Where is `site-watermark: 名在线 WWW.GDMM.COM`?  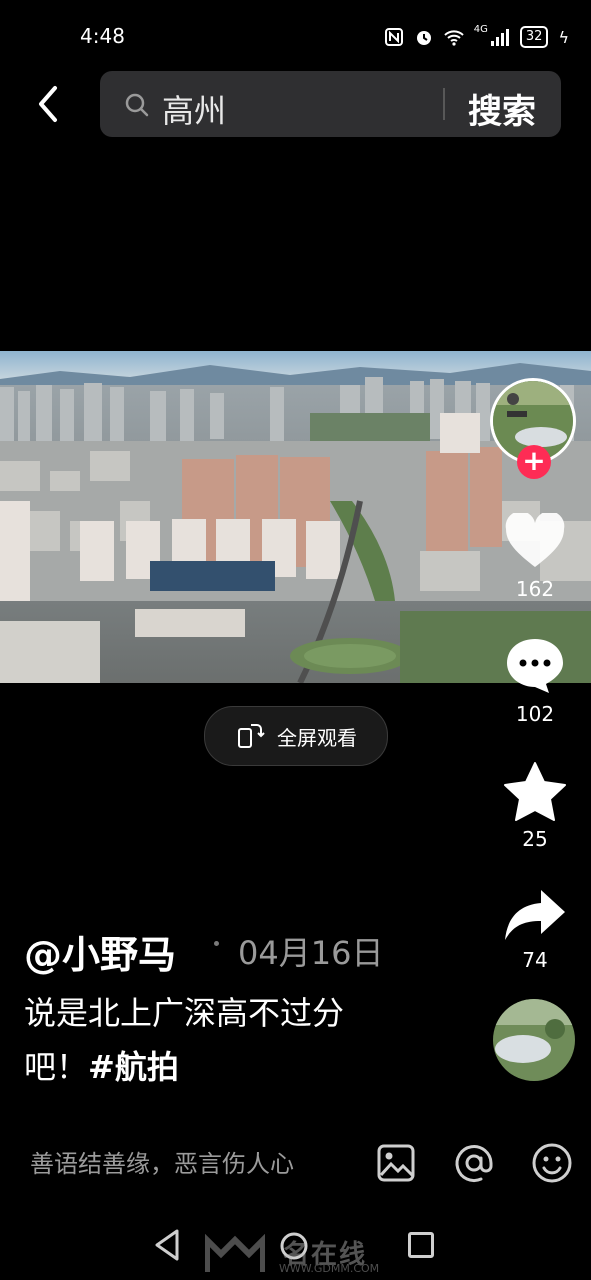
site-watermark: 名在线 WWW.GDMM.COM is located at coordinates (302, 1255).